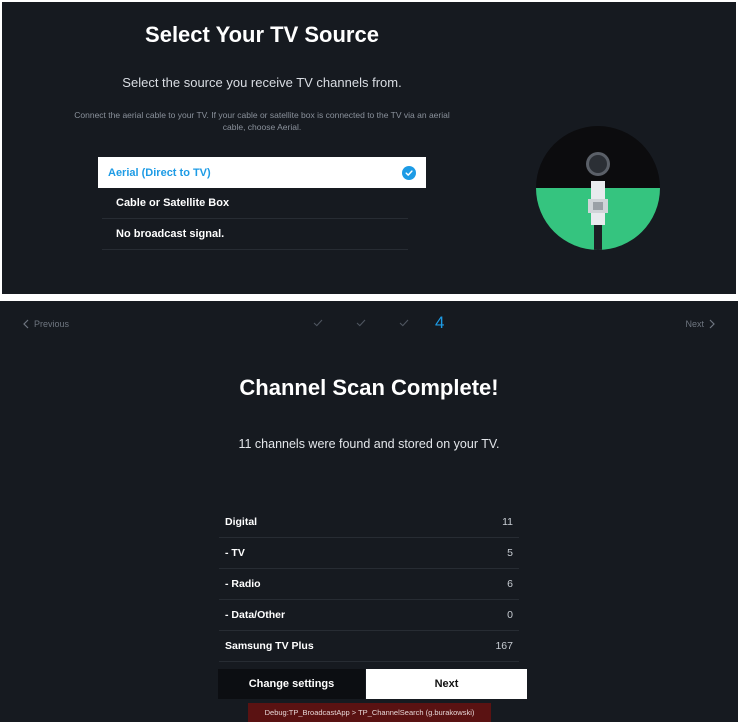  Describe the element at coordinates (369, 553) in the screenshot. I see `result-row-tv: - TV 5` at that location.